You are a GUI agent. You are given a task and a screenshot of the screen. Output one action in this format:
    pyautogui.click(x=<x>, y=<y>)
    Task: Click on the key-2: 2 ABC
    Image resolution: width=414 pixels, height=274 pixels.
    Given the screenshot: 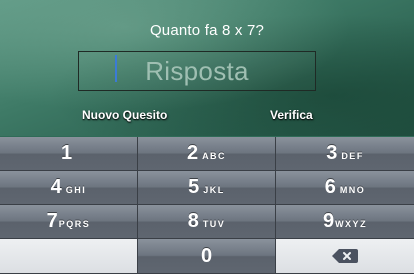 What is the action you would take?
    pyautogui.click(x=207, y=154)
    